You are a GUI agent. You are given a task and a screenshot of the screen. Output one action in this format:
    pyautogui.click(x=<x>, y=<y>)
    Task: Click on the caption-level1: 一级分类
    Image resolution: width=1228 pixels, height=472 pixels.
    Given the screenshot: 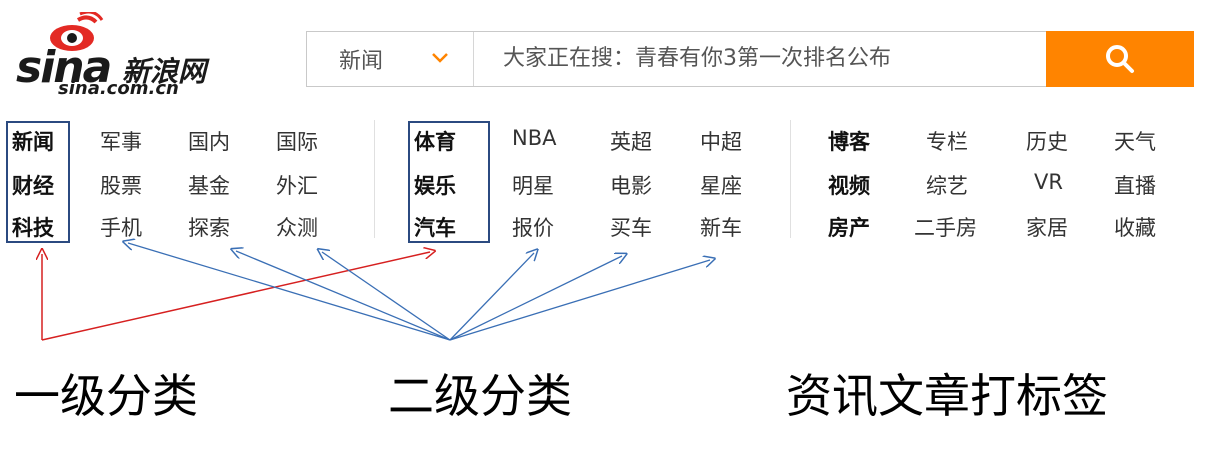 What is the action you would take?
    pyautogui.click(x=106, y=396)
    